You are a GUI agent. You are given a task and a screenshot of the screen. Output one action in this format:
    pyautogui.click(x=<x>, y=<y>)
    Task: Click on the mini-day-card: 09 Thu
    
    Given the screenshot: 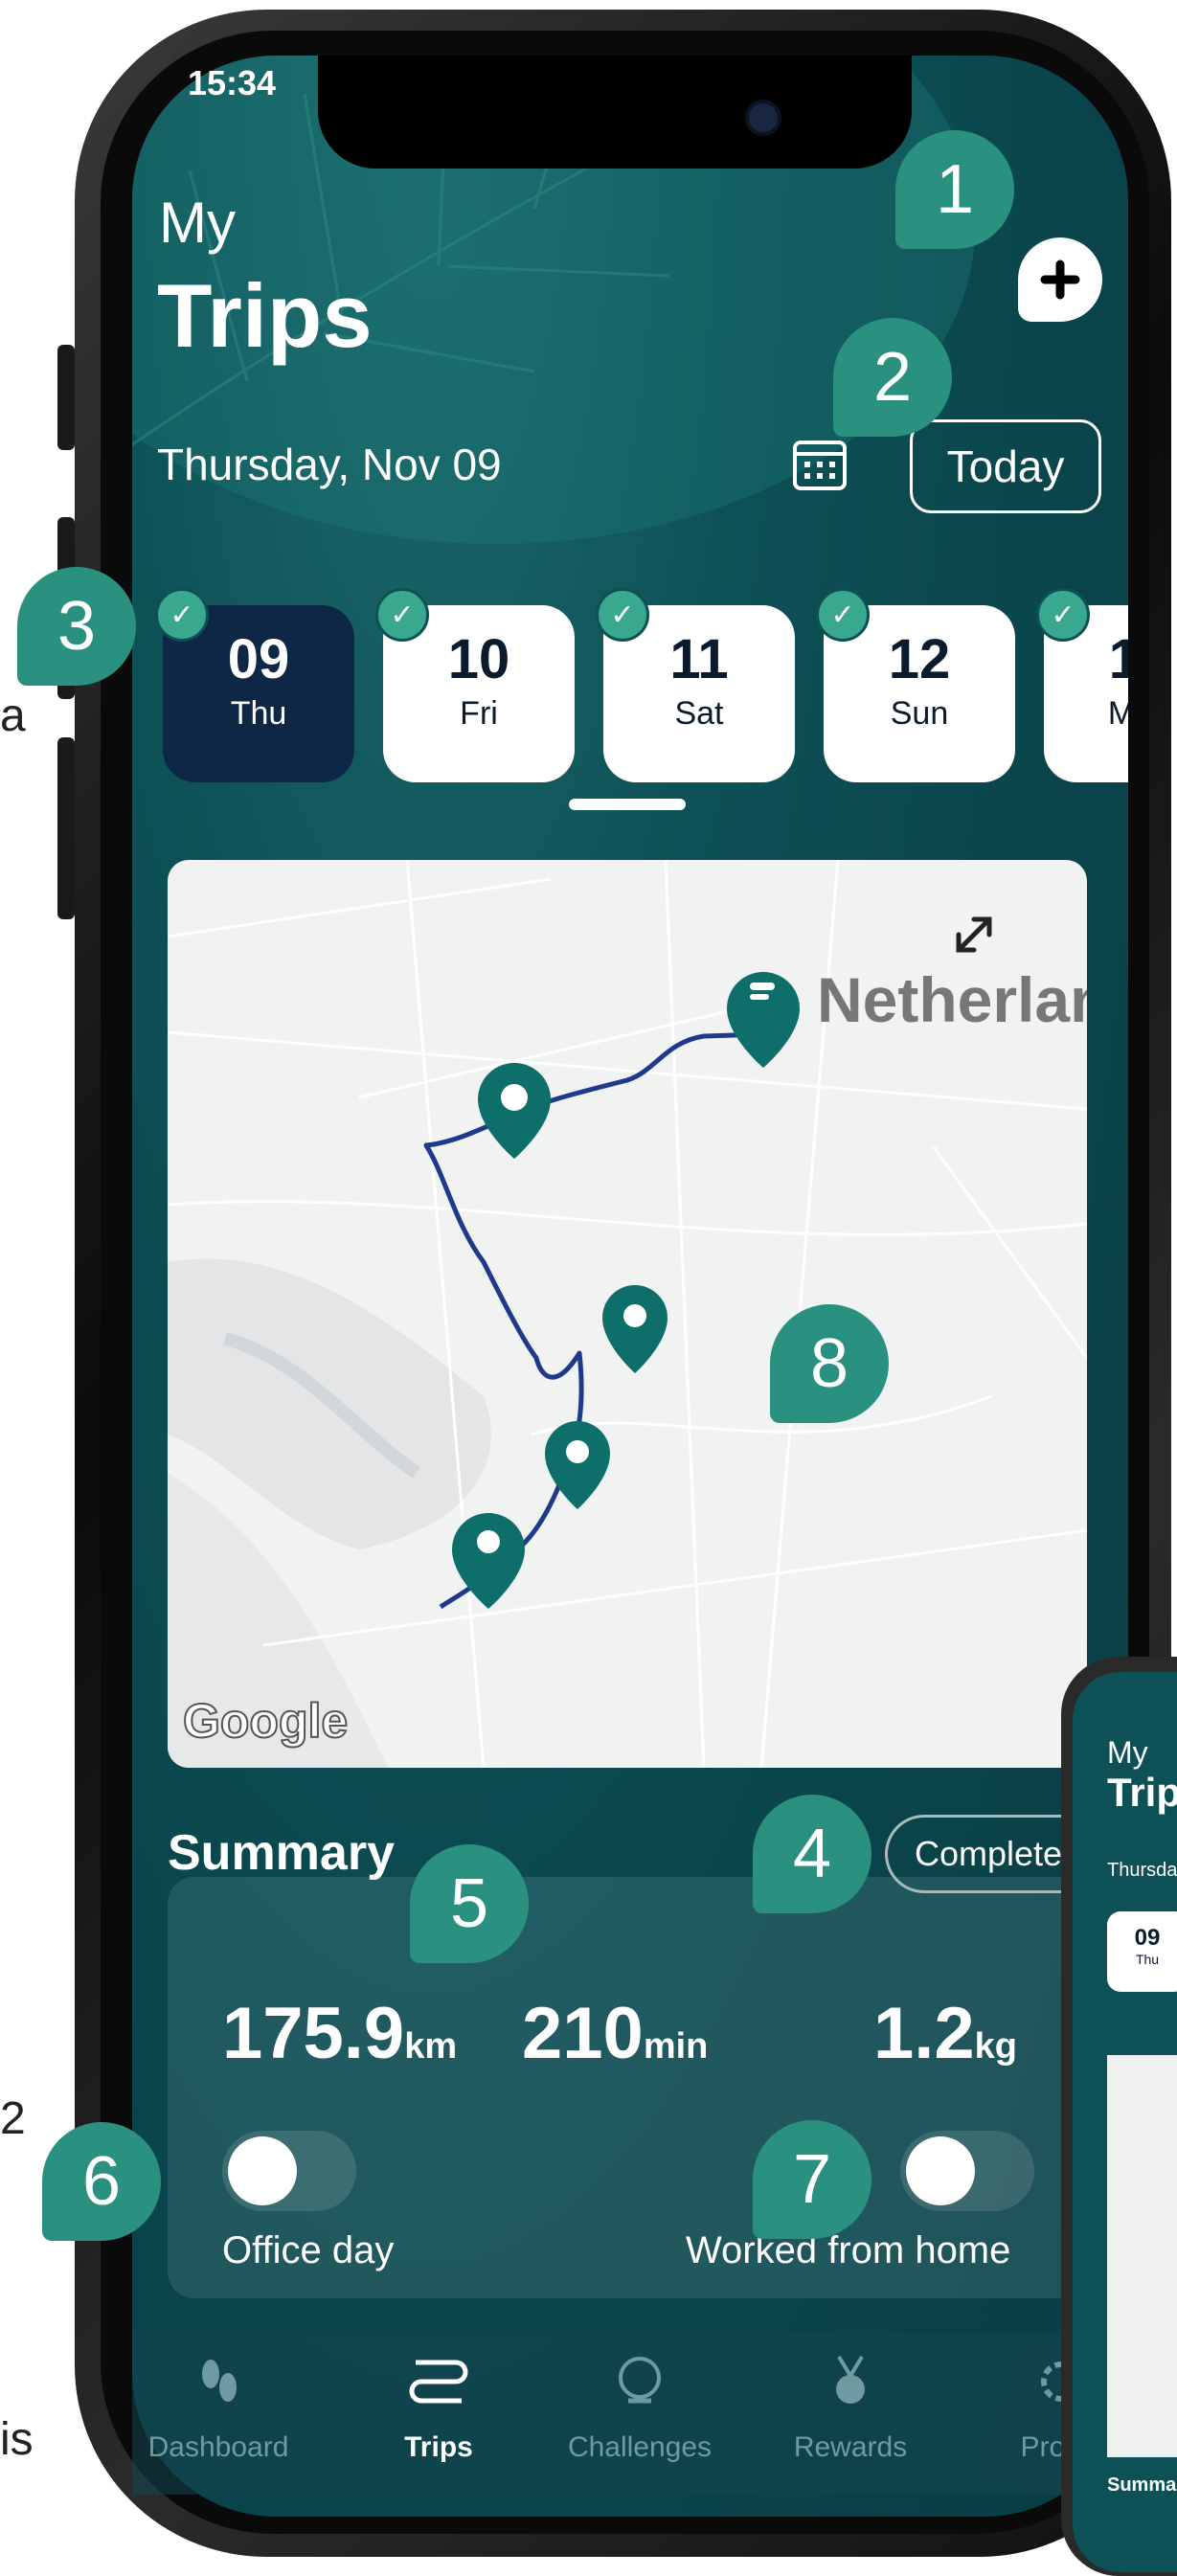 What is the action you would take?
    pyautogui.click(x=1142, y=1951)
    